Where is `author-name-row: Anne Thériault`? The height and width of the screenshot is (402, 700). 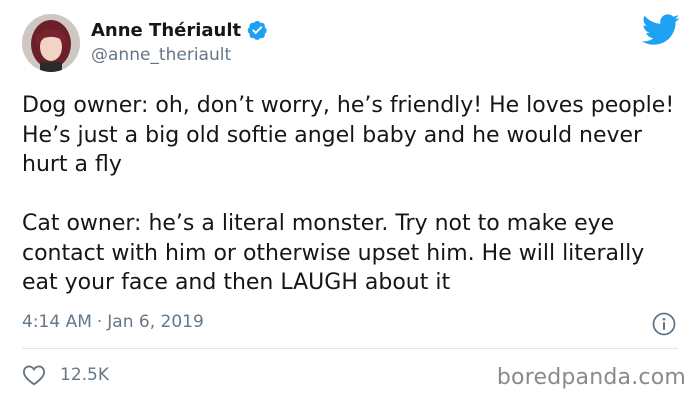
author-name-row: Anne Thériault is located at coordinates (179, 30).